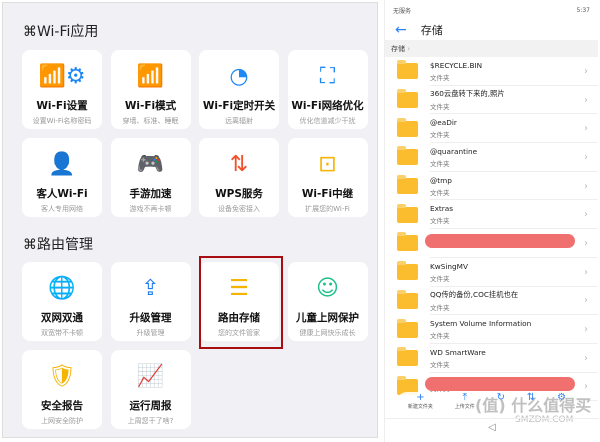  I want to click on tile-router-upgrade: ⇪ 升级管理 升级管理, so click(150, 301).